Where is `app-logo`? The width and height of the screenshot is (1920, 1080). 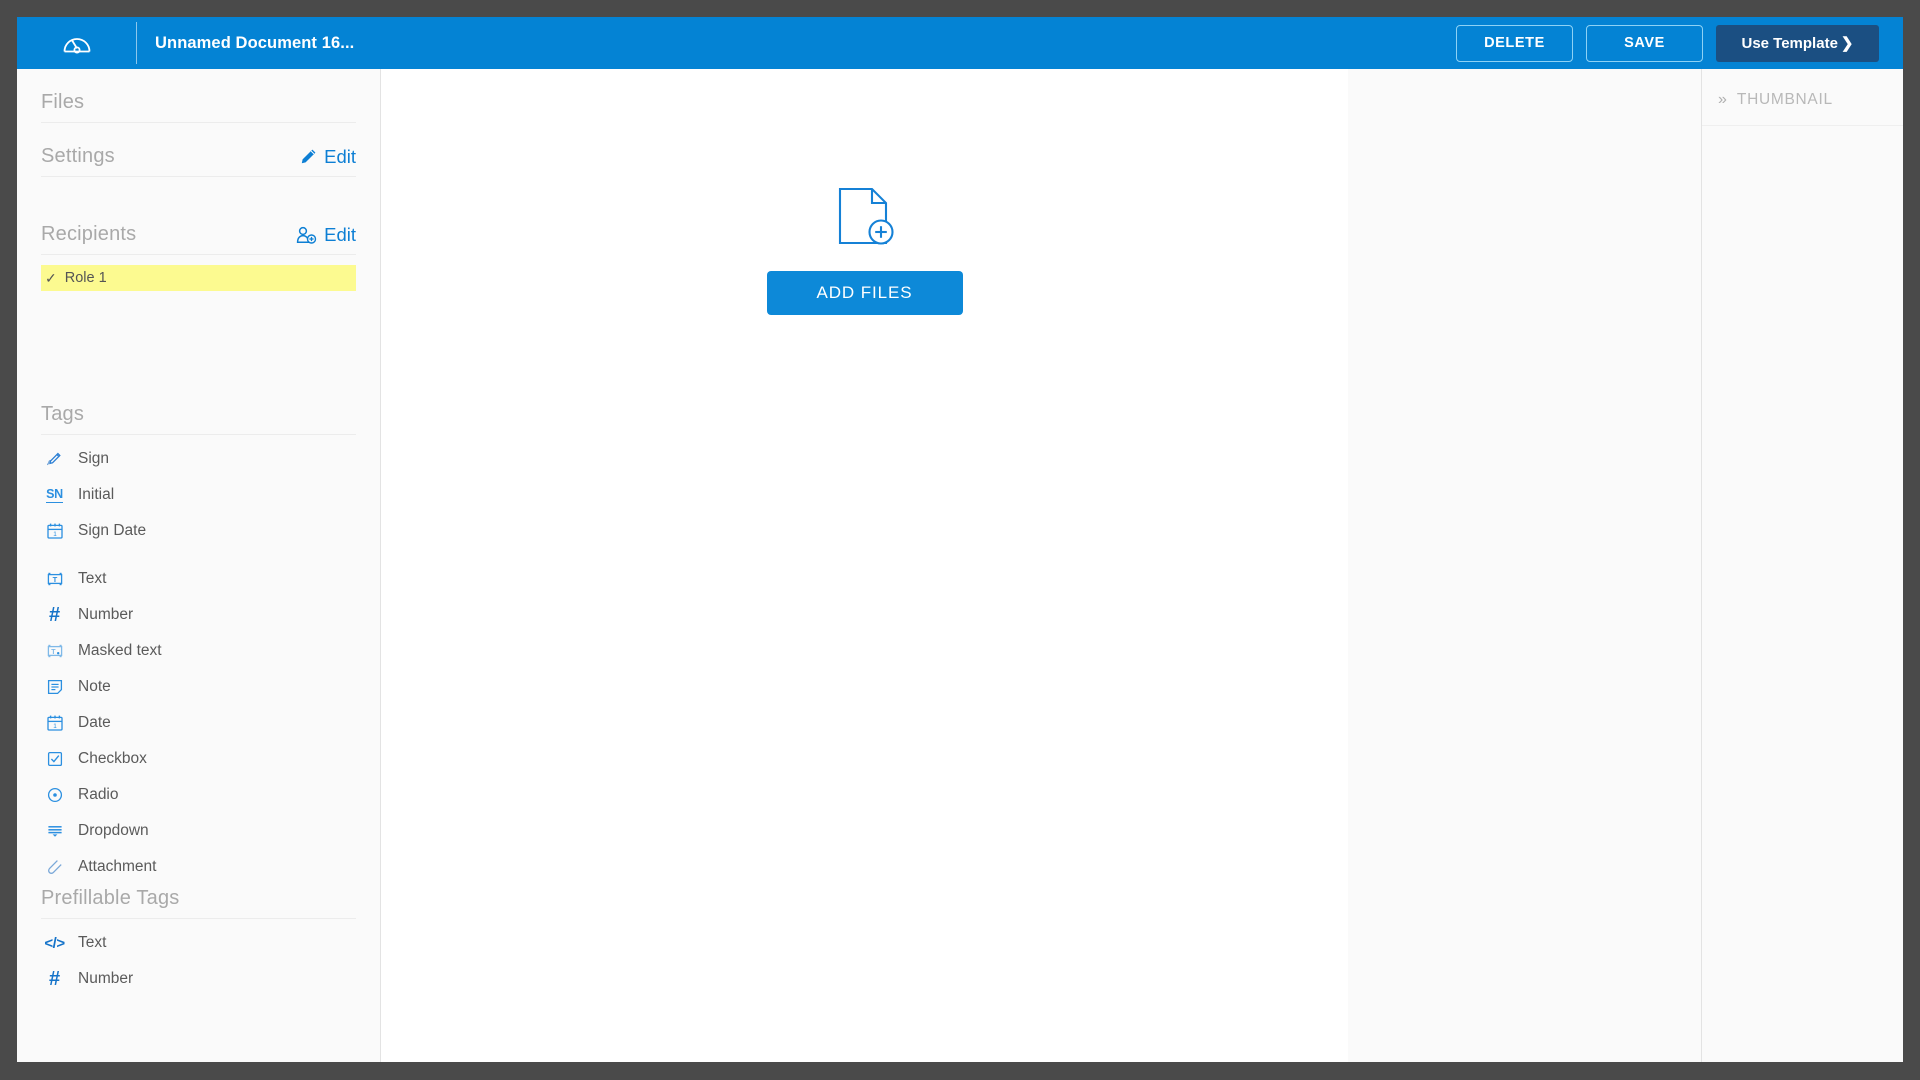
app-logo is located at coordinates (76, 43).